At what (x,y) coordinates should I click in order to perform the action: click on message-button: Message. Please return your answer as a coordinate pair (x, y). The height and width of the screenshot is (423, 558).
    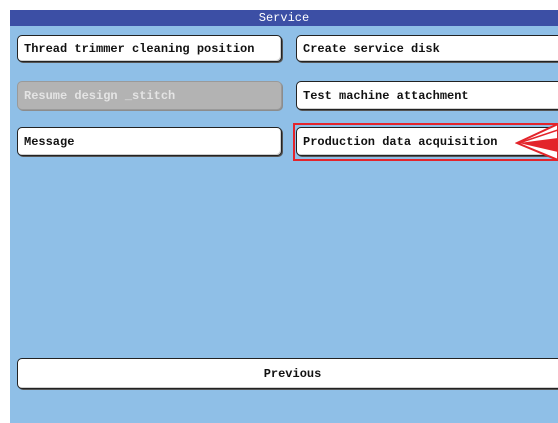
    Looking at the image, I should click on (149, 141).